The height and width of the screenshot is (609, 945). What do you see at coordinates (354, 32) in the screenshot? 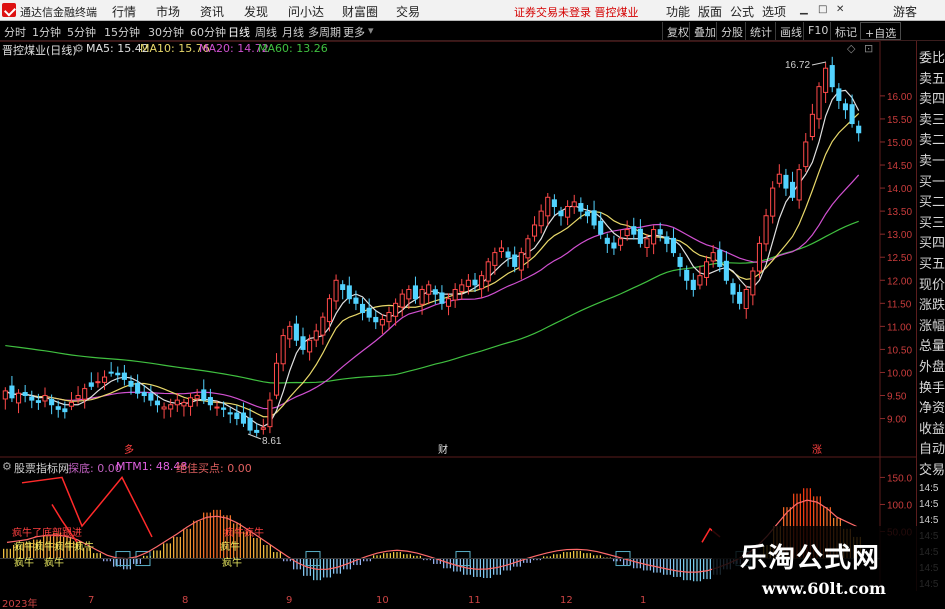
I see `tab-timeframe-more: 更多` at bounding box center [354, 32].